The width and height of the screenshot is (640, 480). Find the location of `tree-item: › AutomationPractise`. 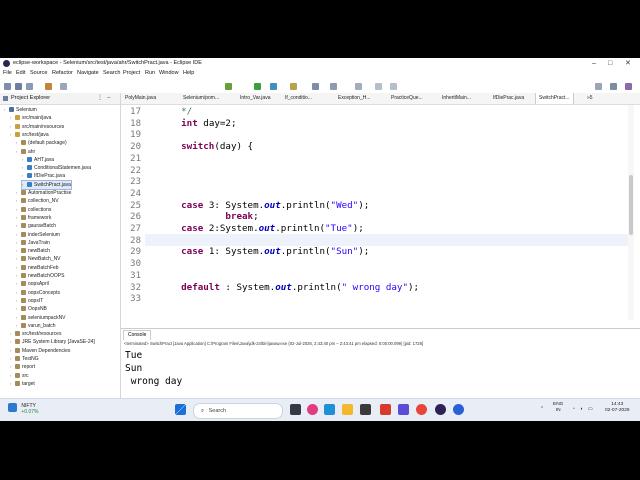

tree-item: › AutomationPractise is located at coordinates (43, 193).